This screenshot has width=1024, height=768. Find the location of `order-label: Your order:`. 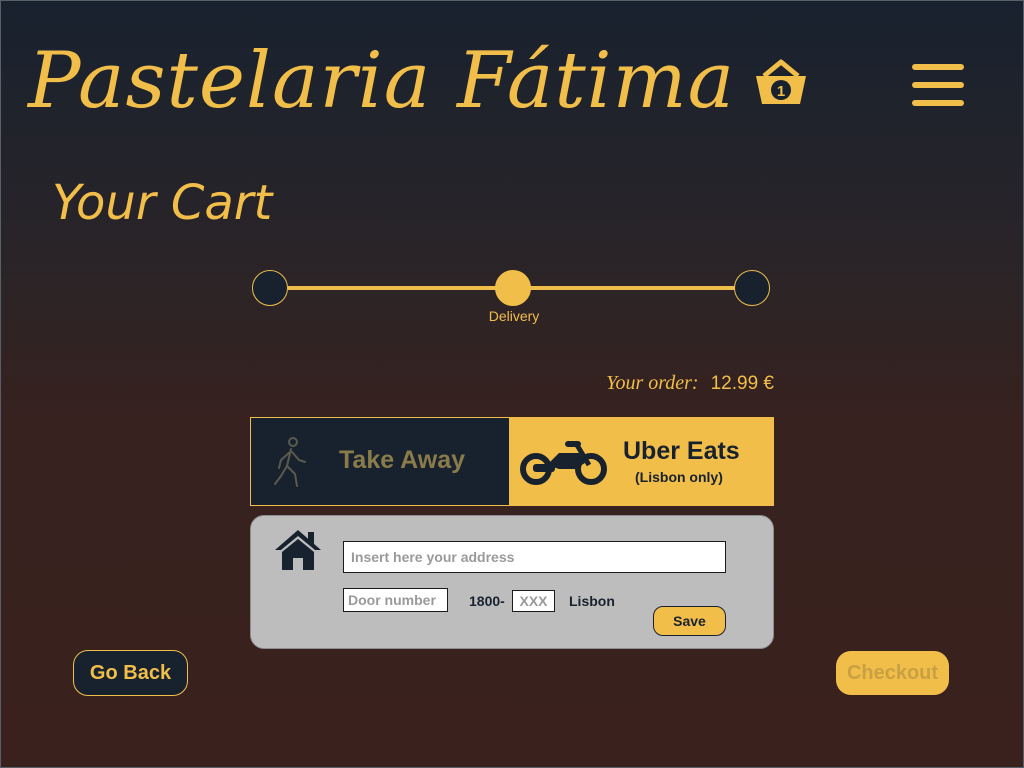

order-label: Your order: is located at coordinates (652, 383).